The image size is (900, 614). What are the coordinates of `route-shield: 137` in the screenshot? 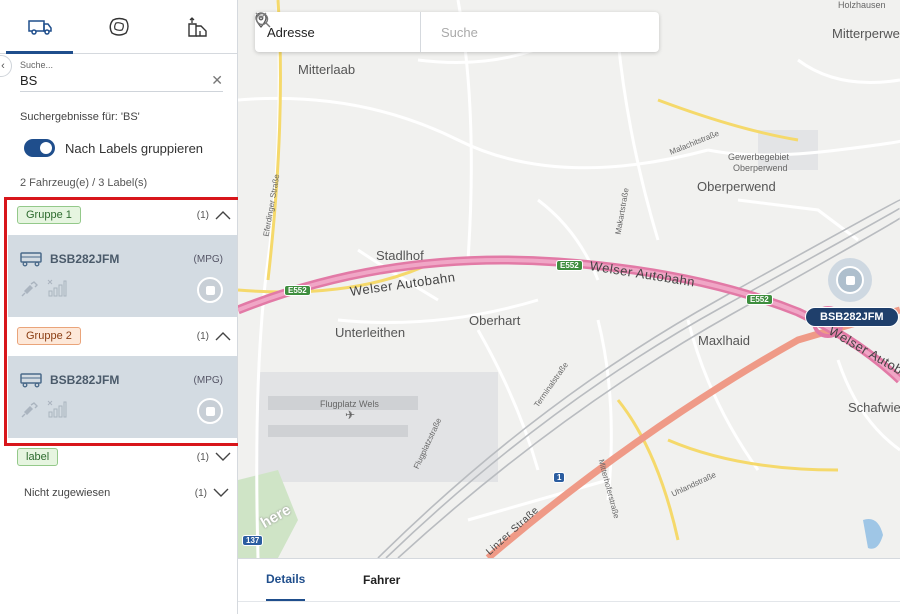 It's located at (253, 540).